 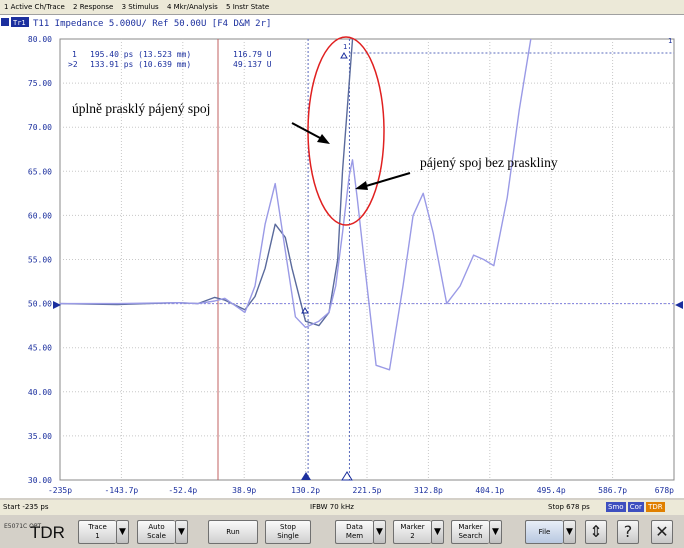 I want to click on run-button: Run, so click(x=233, y=532).